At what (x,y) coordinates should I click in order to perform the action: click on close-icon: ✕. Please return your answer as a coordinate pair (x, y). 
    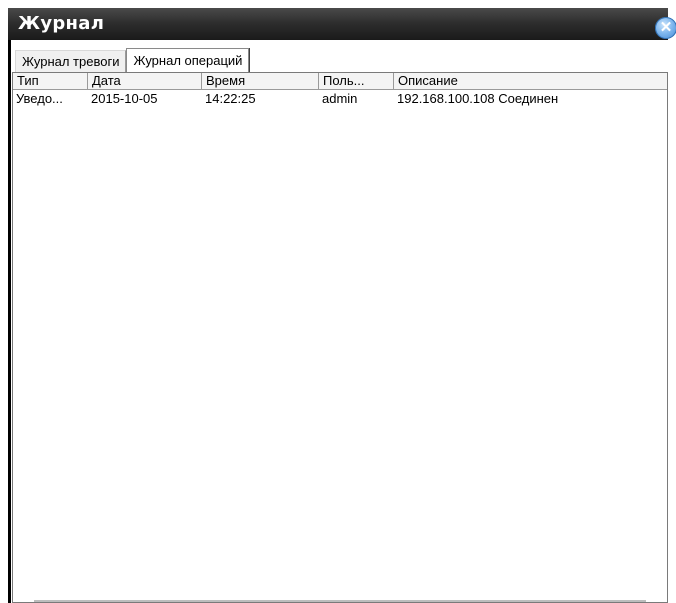
    Looking at the image, I should click on (665, 28).